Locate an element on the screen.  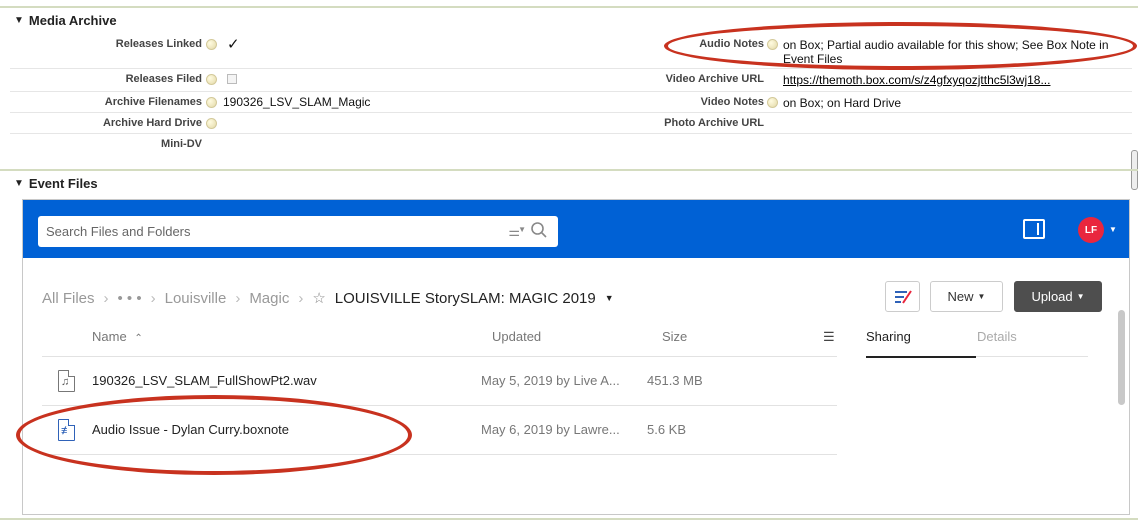
column-header-name-label: Name is located at coordinates (109, 336).